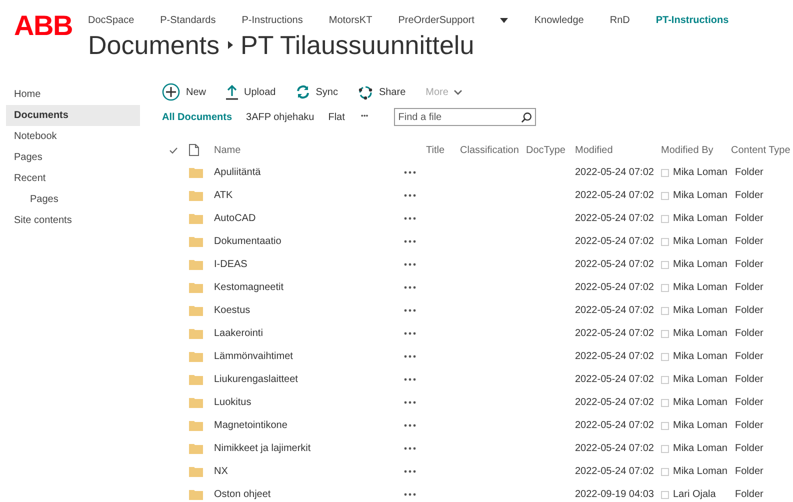 Image resolution: width=793 pixels, height=502 pixels. What do you see at coordinates (309, 379) in the screenshot?
I see `file-name-link: Liukurengaslaitteet` at bounding box center [309, 379].